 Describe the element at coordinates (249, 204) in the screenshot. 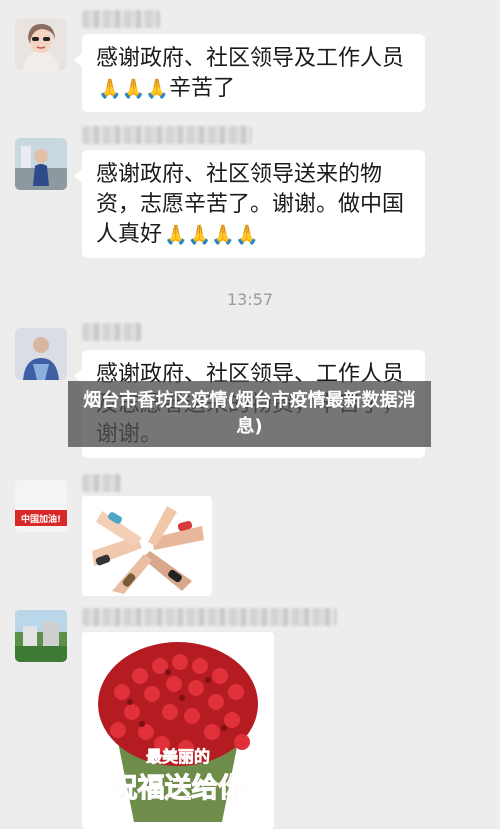

I see `message-bubble: 感谢政府、社区领导送来的物 资，志愿辛苦了。谢谢。做中国 人真好 🙏🙏🙏🙏` at that location.